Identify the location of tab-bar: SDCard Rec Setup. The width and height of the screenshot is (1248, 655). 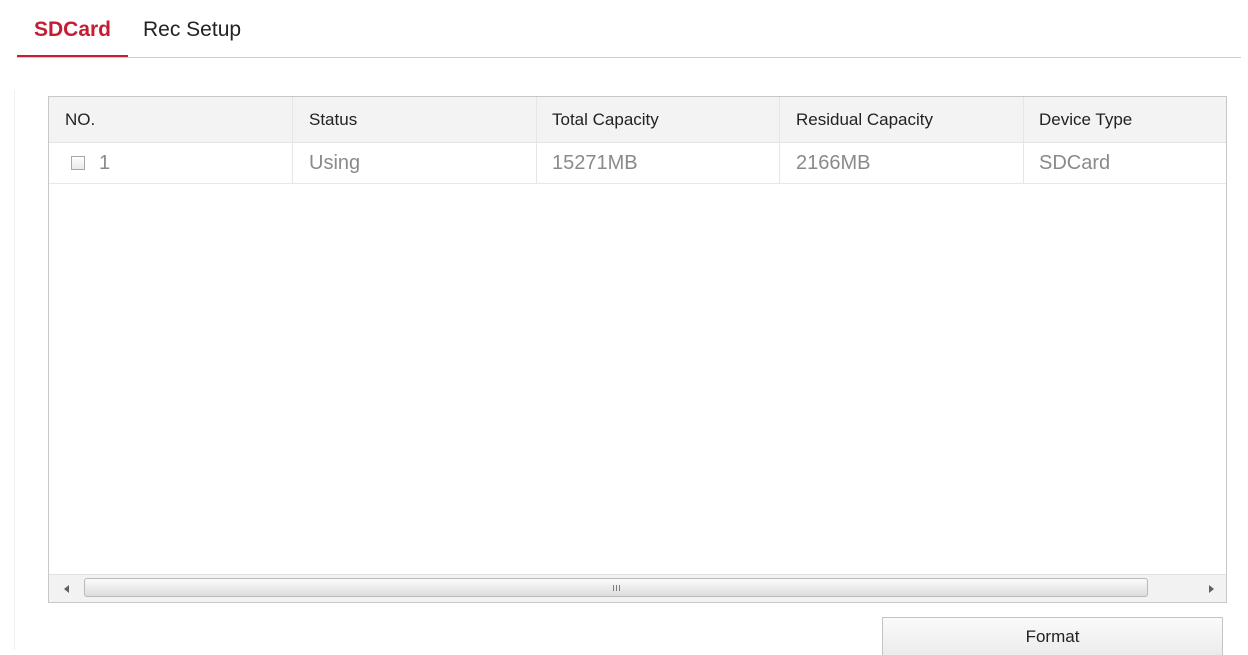
(629, 29).